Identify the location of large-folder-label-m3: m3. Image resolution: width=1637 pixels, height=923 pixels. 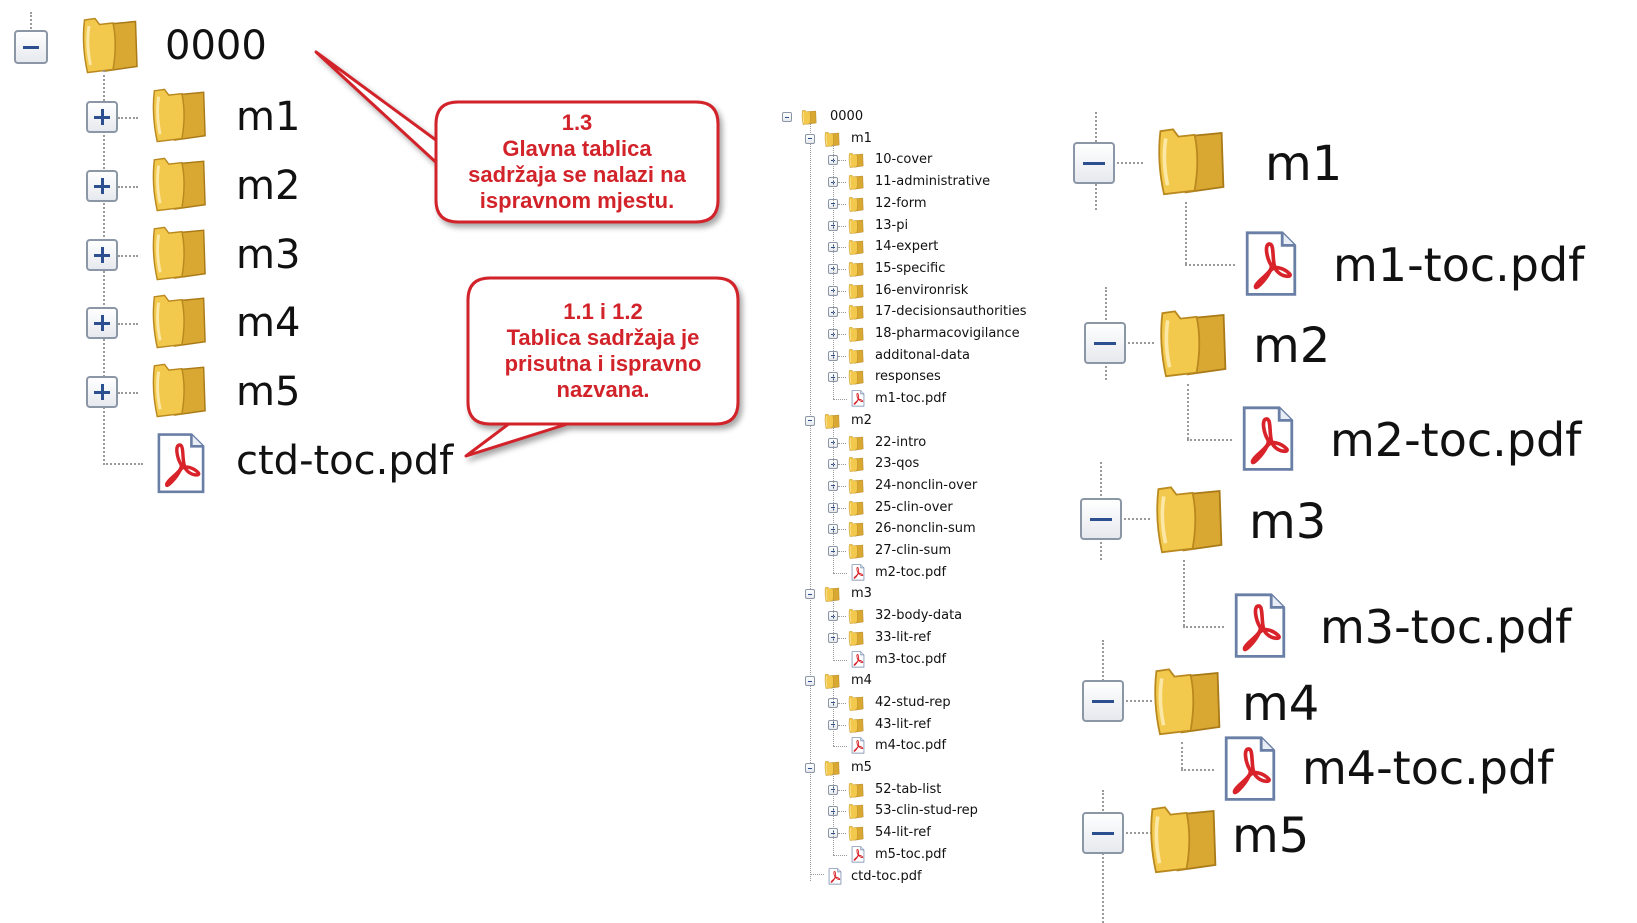
(1288, 522).